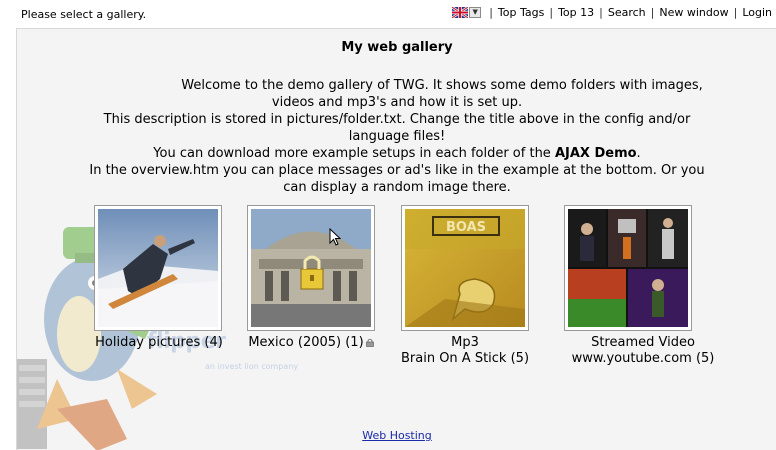 The width and height of the screenshot is (776, 450). I want to click on mouse-cursor-icon, so click(335, 237).